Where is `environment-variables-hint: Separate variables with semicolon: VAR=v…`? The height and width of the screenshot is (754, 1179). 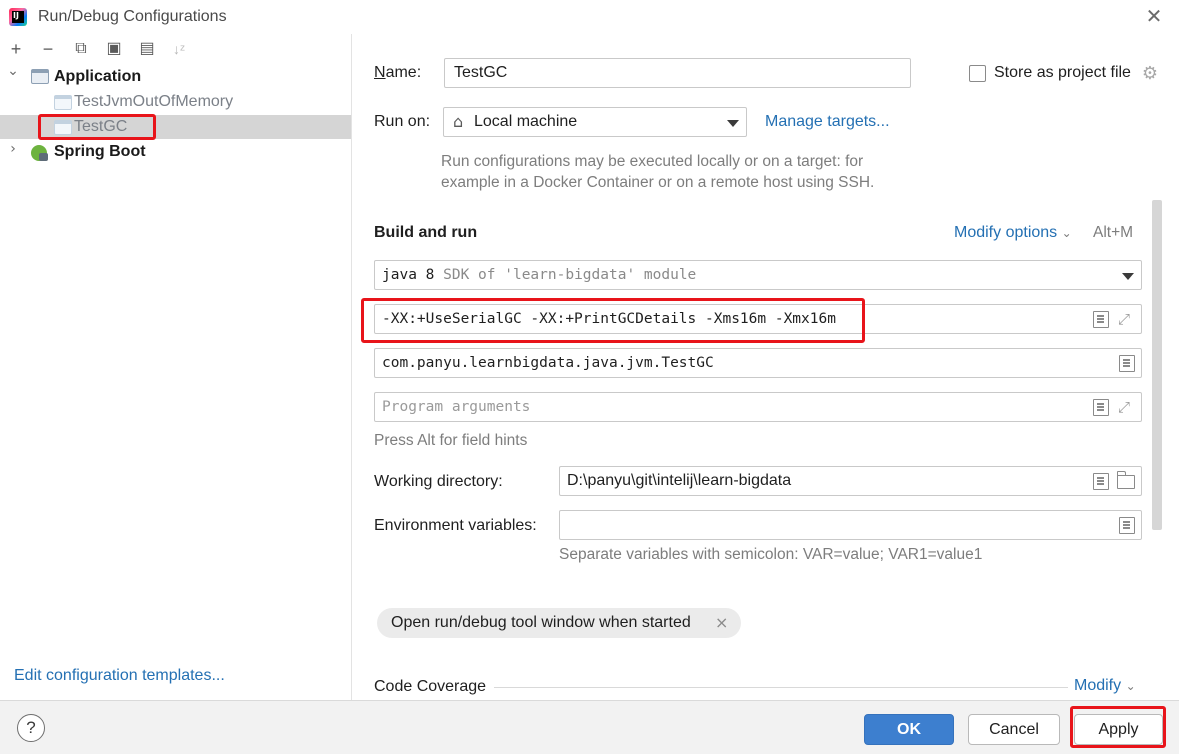 environment-variables-hint: Separate variables with semicolon: VAR=v… is located at coordinates (771, 554).